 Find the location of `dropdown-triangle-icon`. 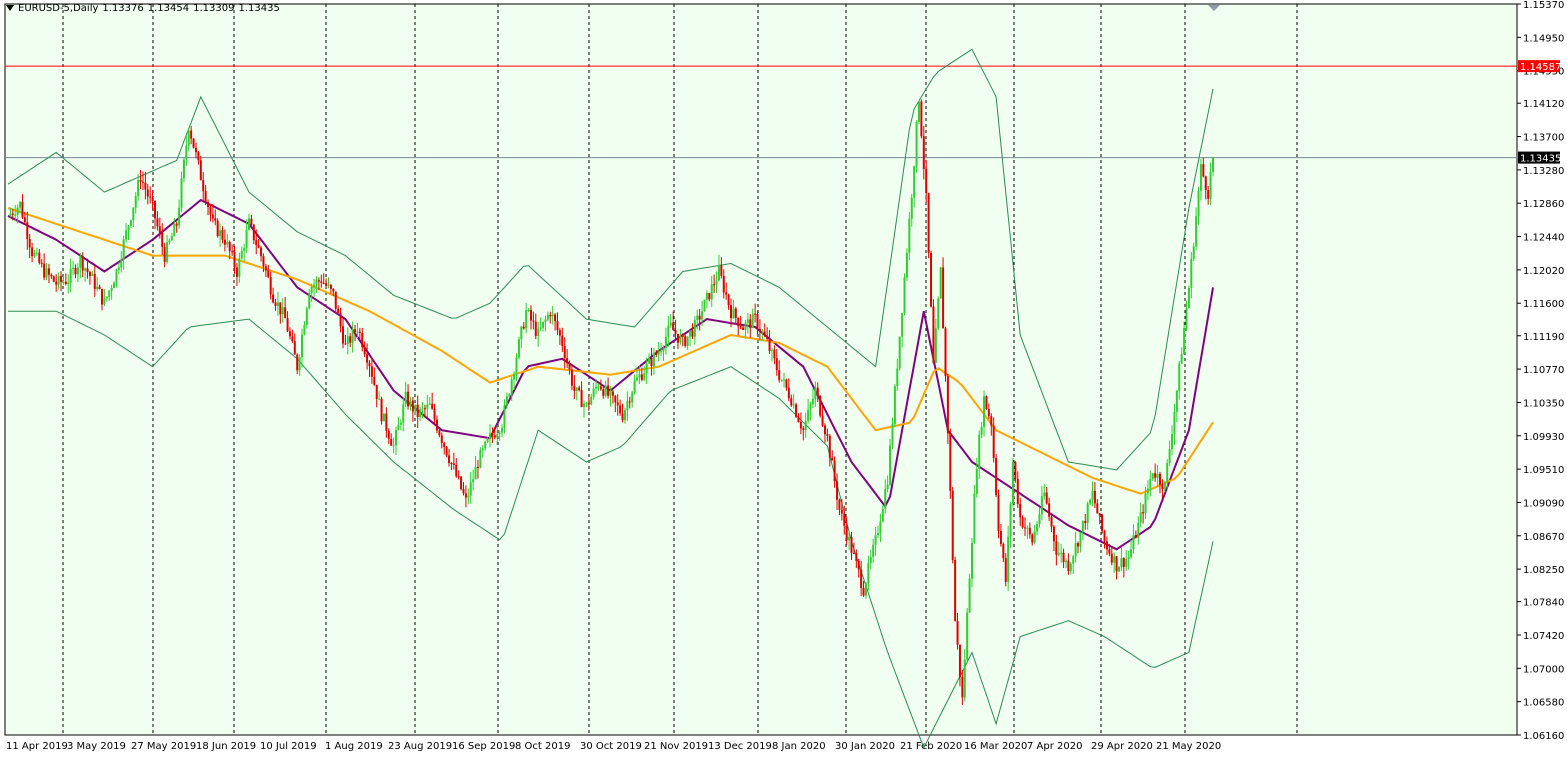

dropdown-triangle-icon is located at coordinates (10, 8).